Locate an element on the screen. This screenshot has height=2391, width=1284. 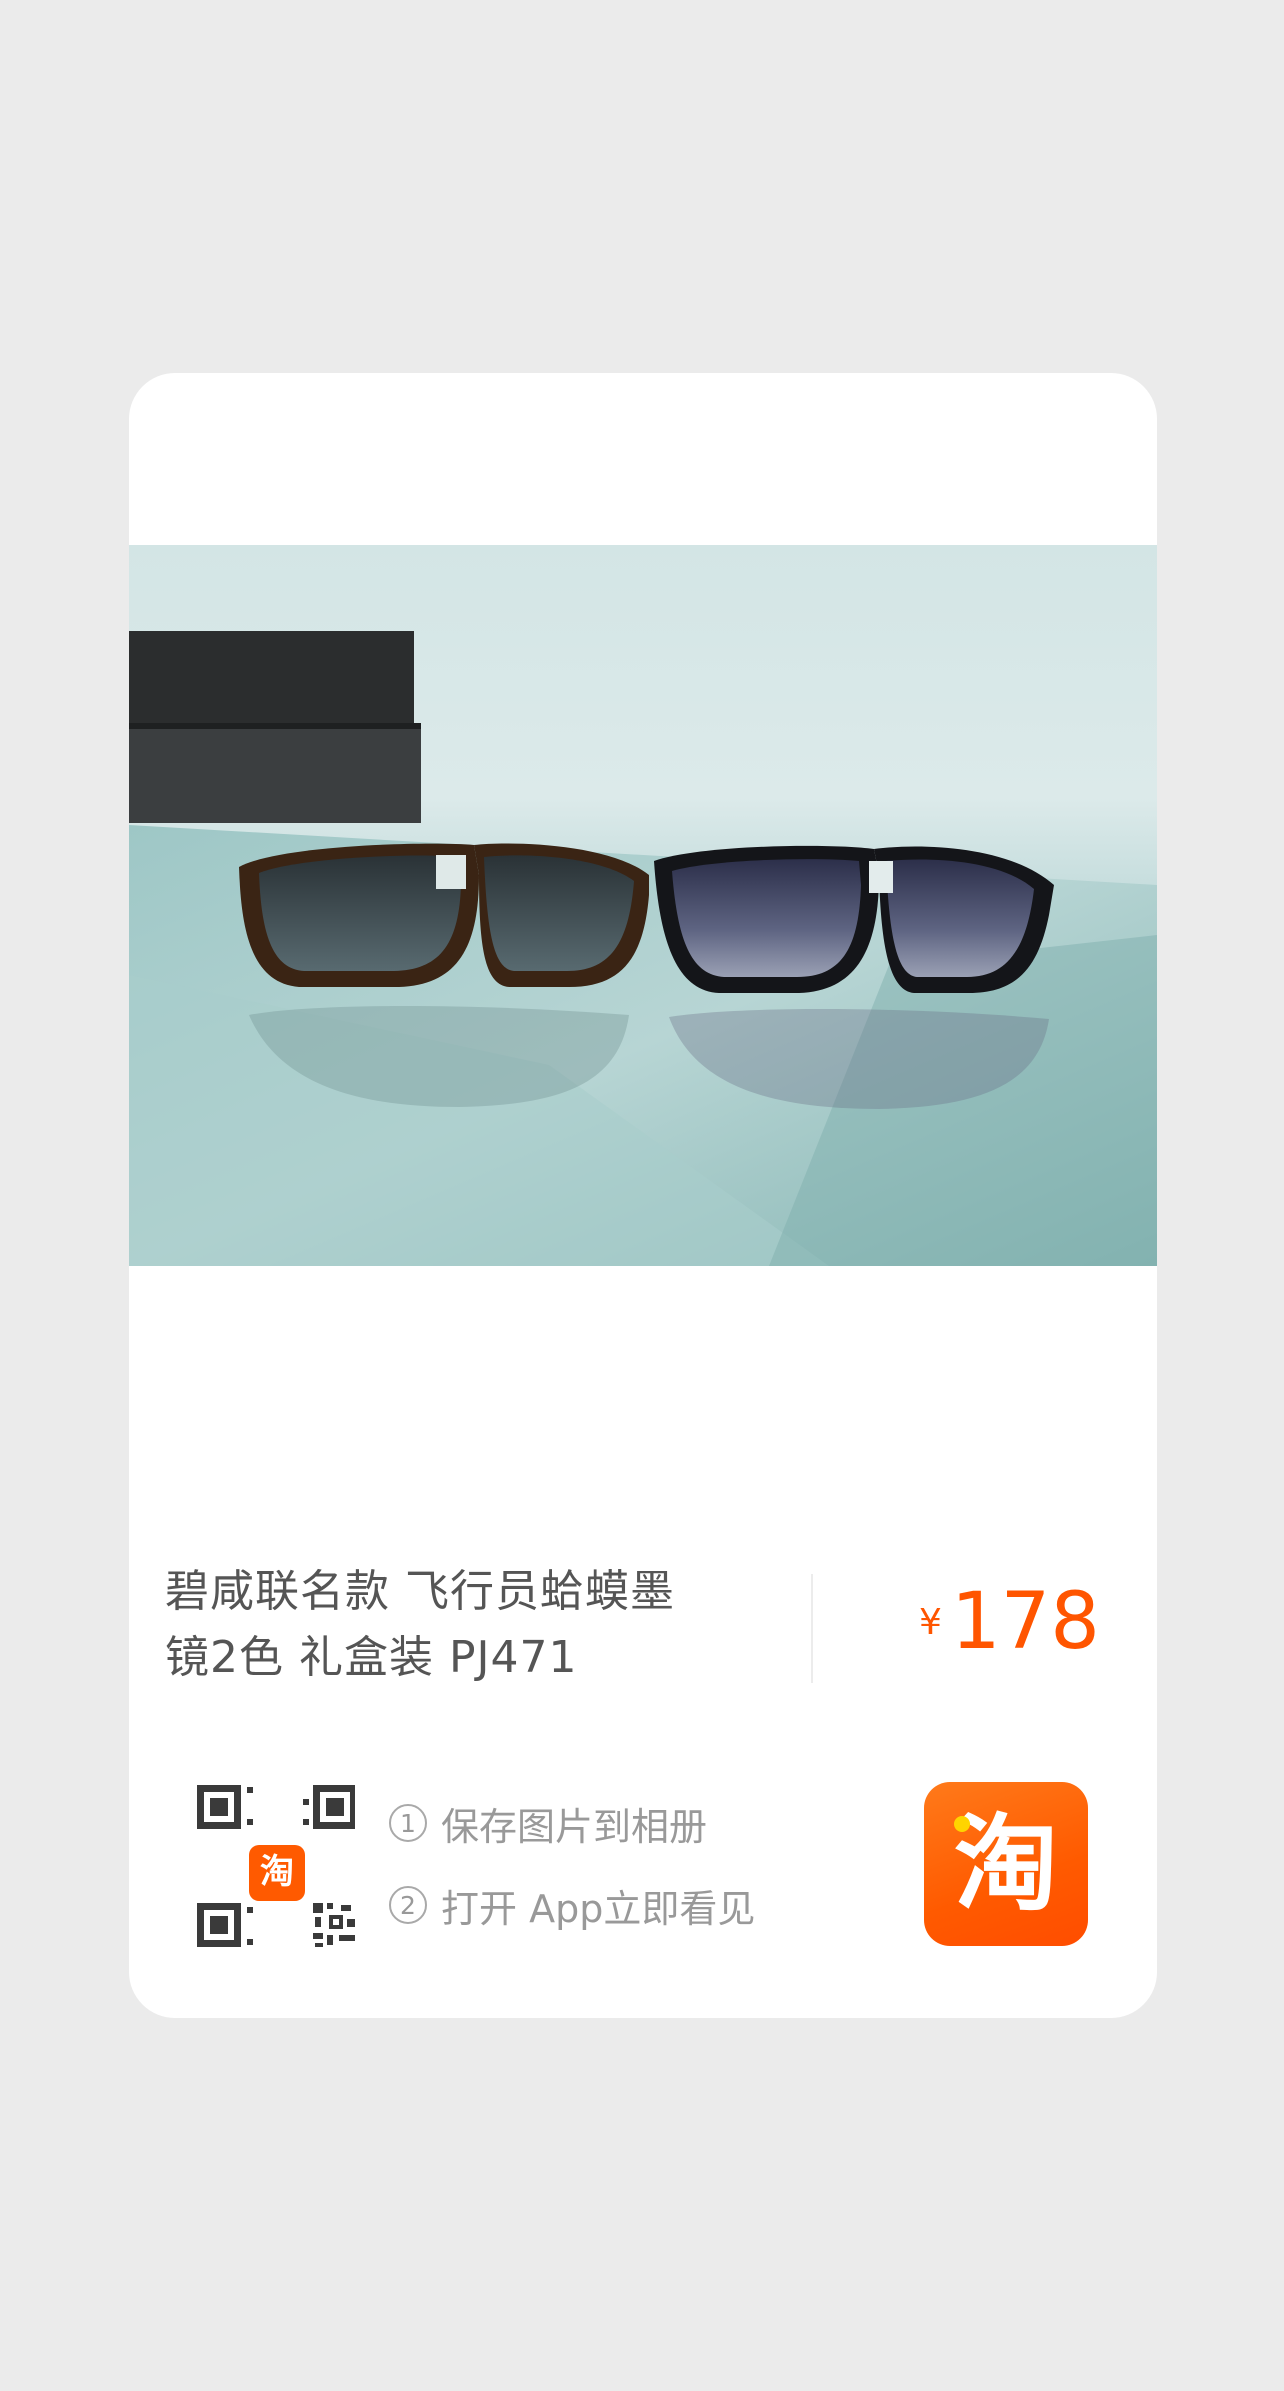
step-2-number: 2 is located at coordinates (408, 1905).